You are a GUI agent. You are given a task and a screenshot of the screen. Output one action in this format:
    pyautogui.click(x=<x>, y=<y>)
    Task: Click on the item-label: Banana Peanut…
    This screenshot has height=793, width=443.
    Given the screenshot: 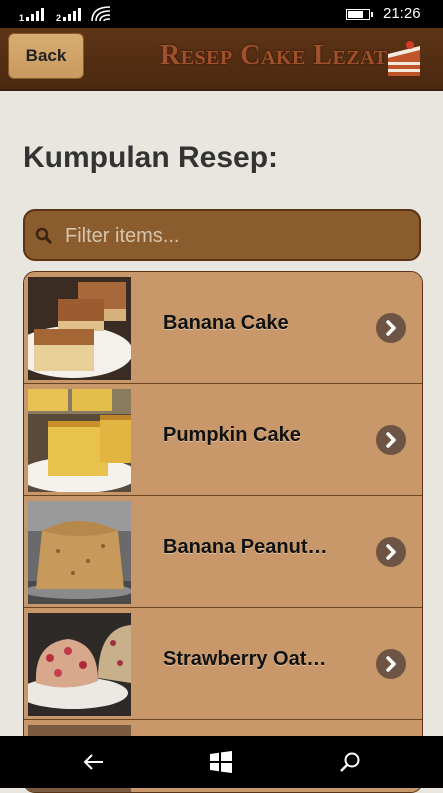 What is the action you would take?
    pyautogui.click(x=245, y=547)
    